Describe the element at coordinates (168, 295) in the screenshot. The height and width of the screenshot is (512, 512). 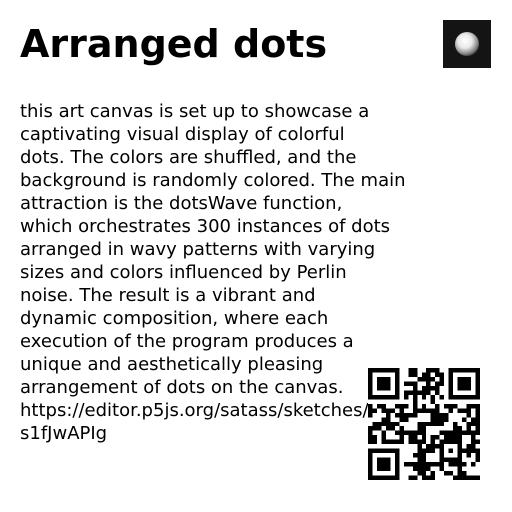
I see `description-line: noise. The result is a vibrant and` at that location.